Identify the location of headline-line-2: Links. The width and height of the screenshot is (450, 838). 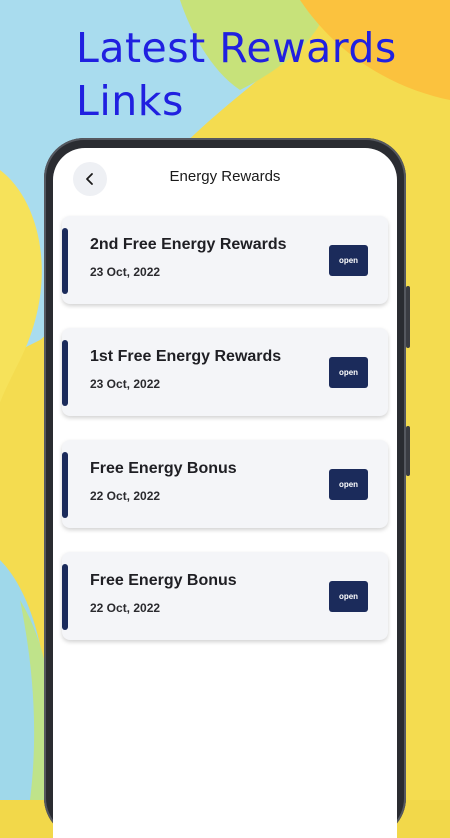
(130, 101).